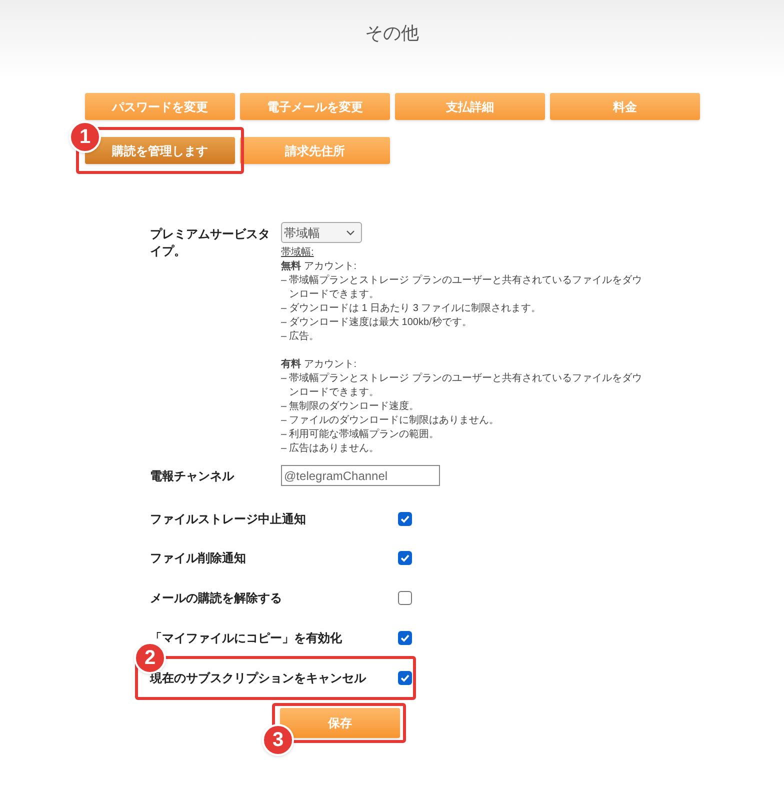 Image resolution: width=784 pixels, height=791 pixels. Describe the element at coordinates (278, 740) in the screenshot. I see `step-badge: 3` at that location.